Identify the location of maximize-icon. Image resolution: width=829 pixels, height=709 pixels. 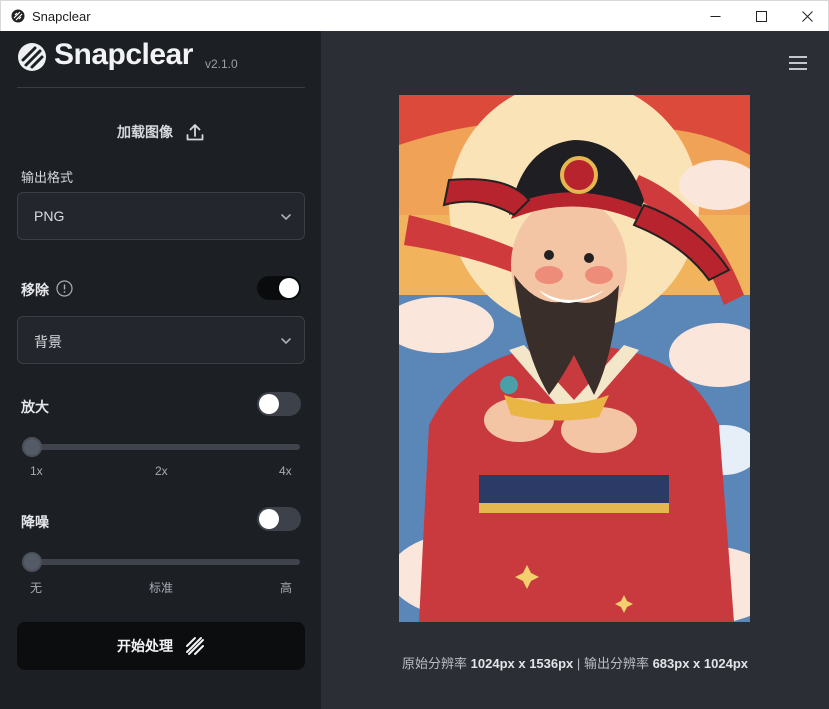
(761, 16).